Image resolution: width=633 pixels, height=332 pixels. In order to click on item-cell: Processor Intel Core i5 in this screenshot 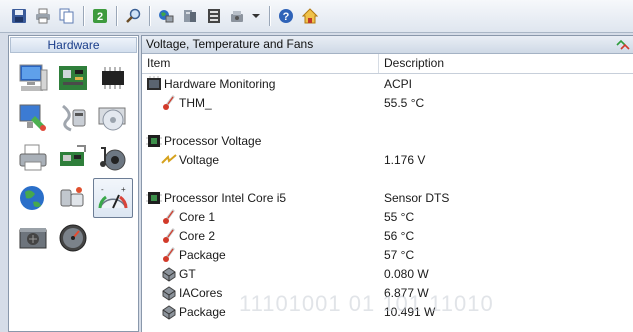, I will do `click(260, 198)`.